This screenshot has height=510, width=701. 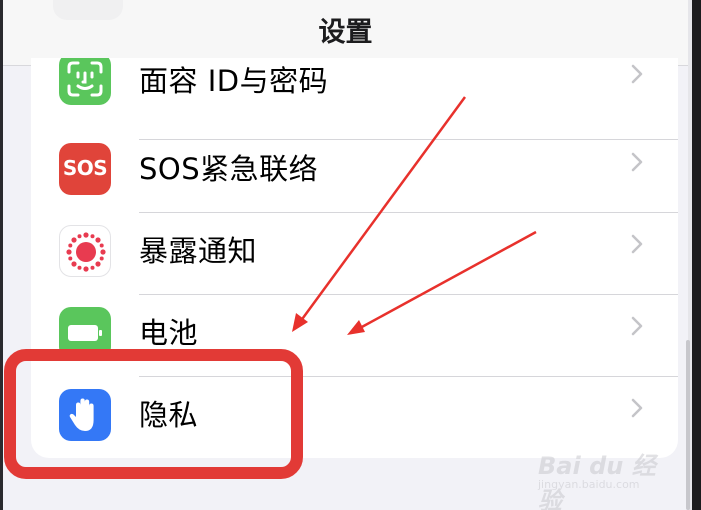 I want to click on settings-row-label: 暴露通知, so click(x=198, y=251).